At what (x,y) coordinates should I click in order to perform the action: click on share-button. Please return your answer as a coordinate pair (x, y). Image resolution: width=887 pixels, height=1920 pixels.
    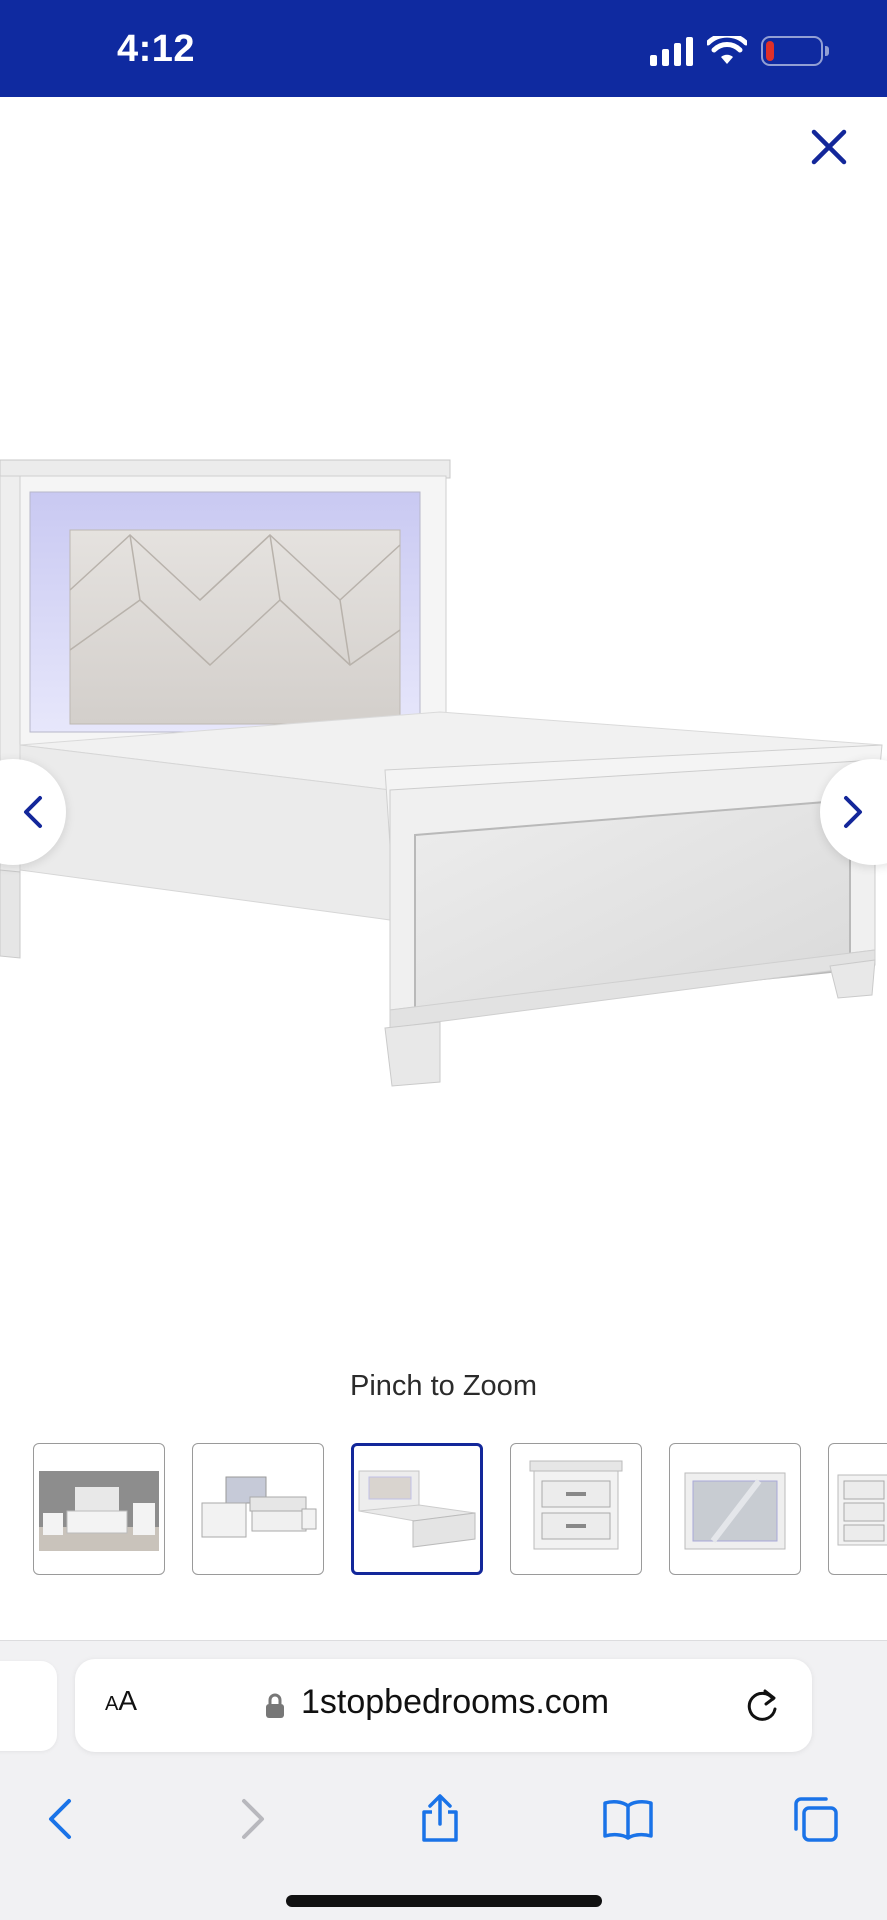
    Looking at the image, I should click on (440, 1819).